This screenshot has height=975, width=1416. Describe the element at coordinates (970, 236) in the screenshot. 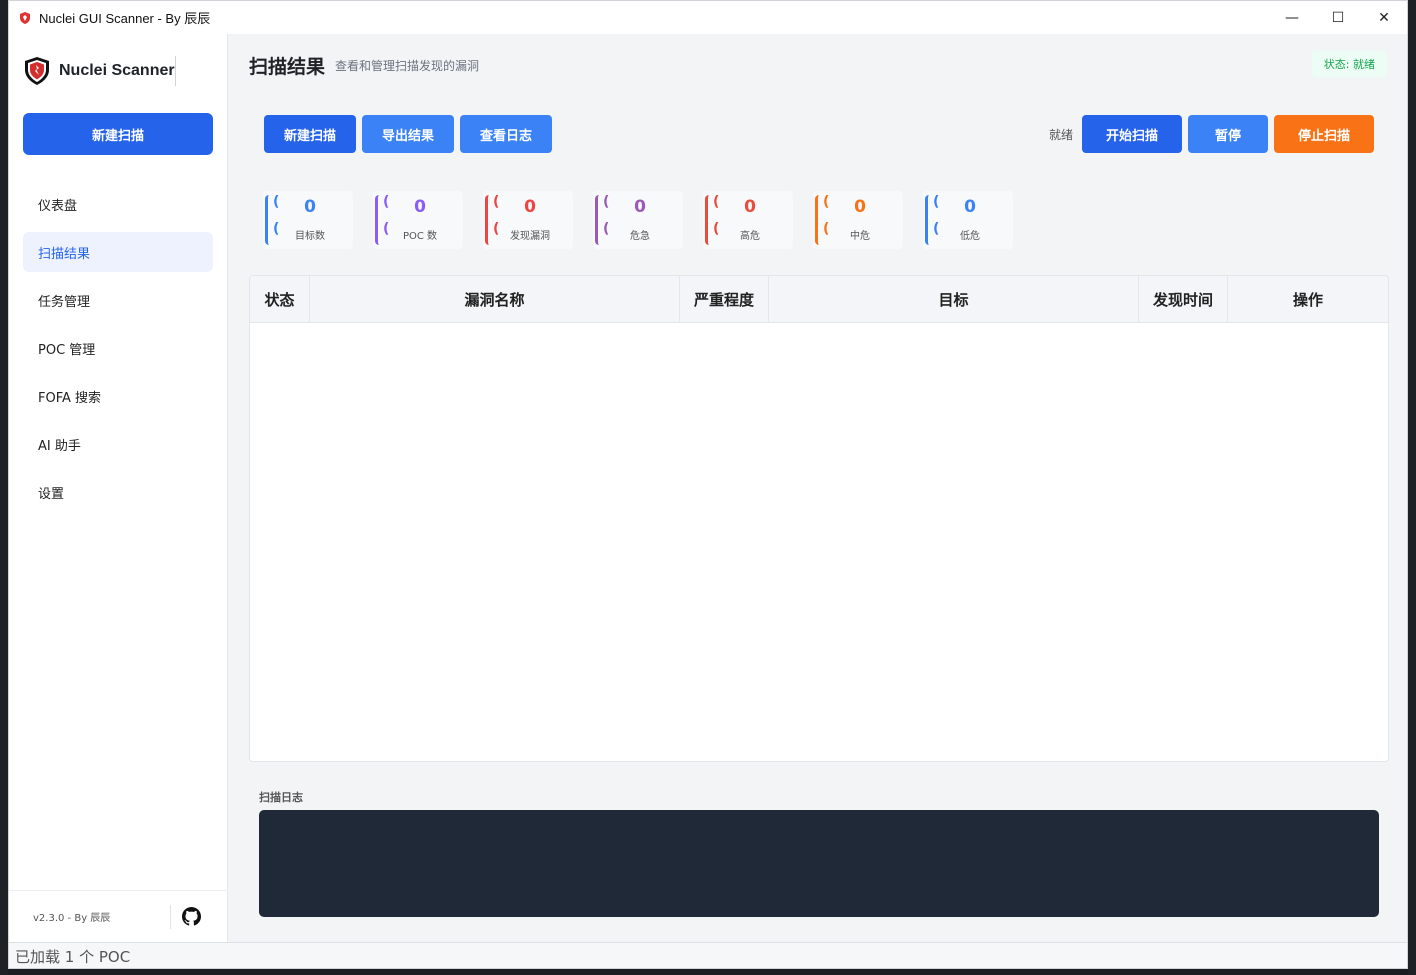

I see `stat-label: 低危` at that location.